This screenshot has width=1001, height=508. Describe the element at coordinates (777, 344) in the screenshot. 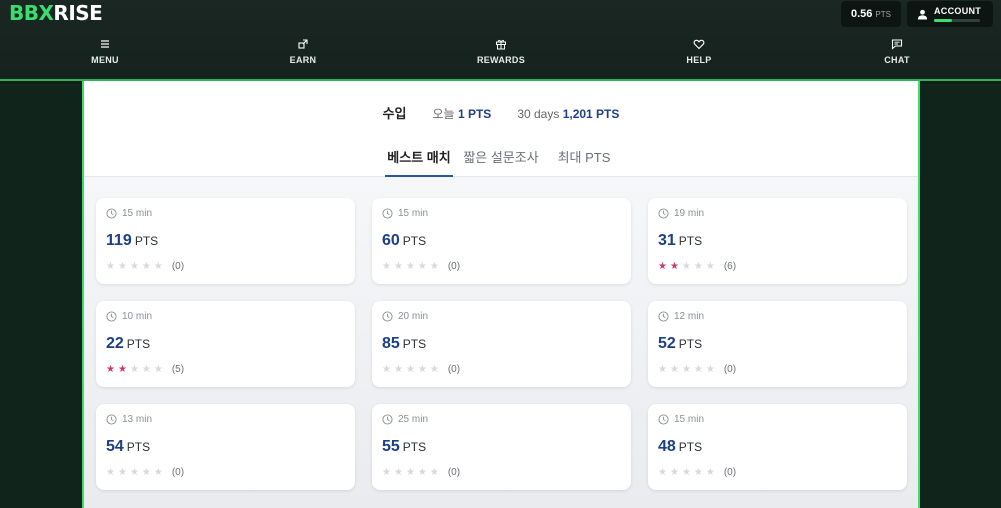

I see `survey-card: 12 min 52 PTS ★ ★ ★ ★ ★ (0)` at that location.